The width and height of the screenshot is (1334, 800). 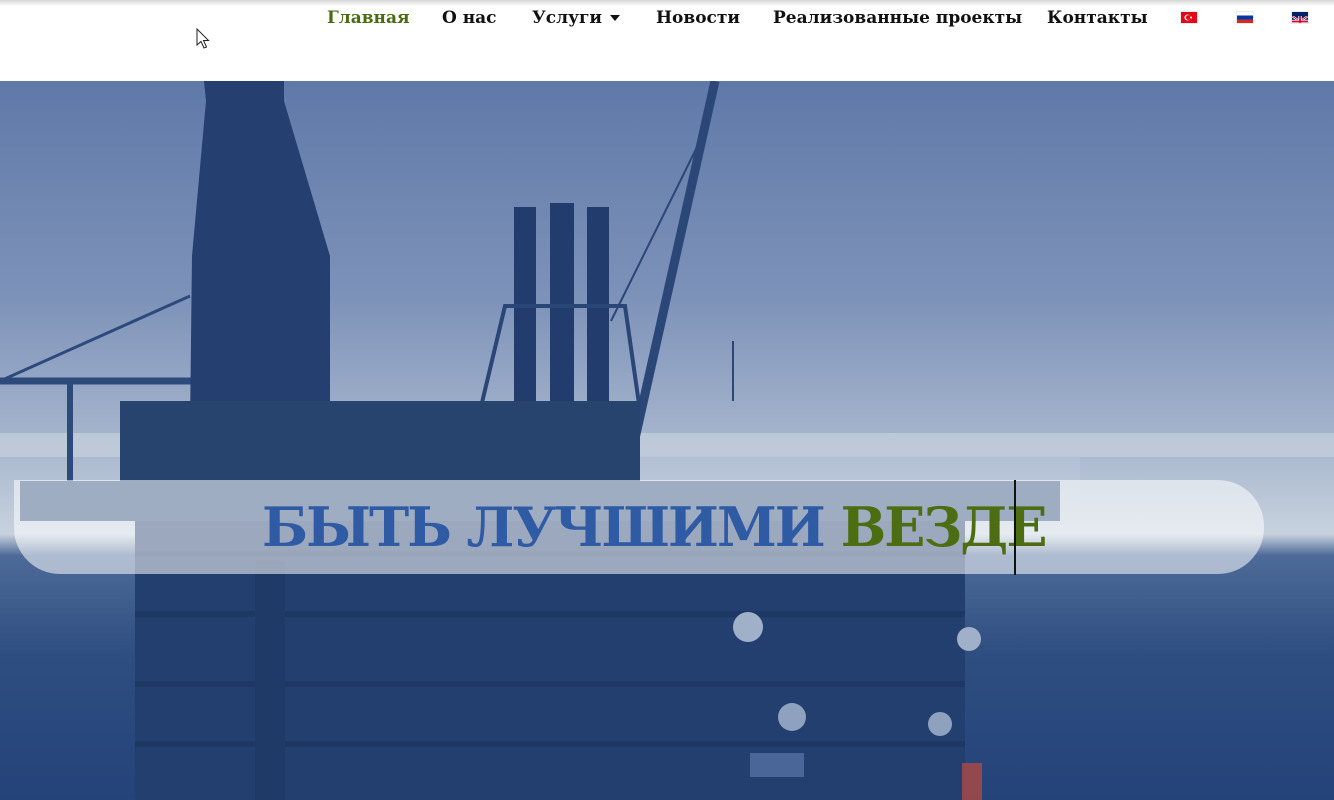 I want to click on nav-item-services: Услуги, so click(x=576, y=18).